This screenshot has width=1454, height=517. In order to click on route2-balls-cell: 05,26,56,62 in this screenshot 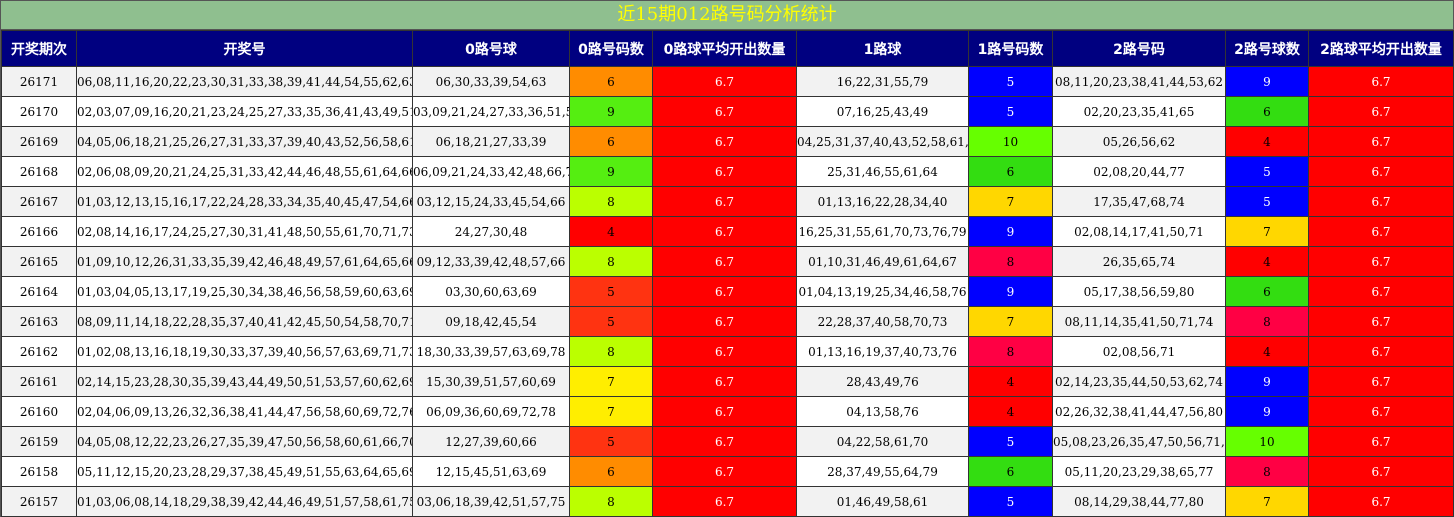, I will do `click(1139, 141)`.